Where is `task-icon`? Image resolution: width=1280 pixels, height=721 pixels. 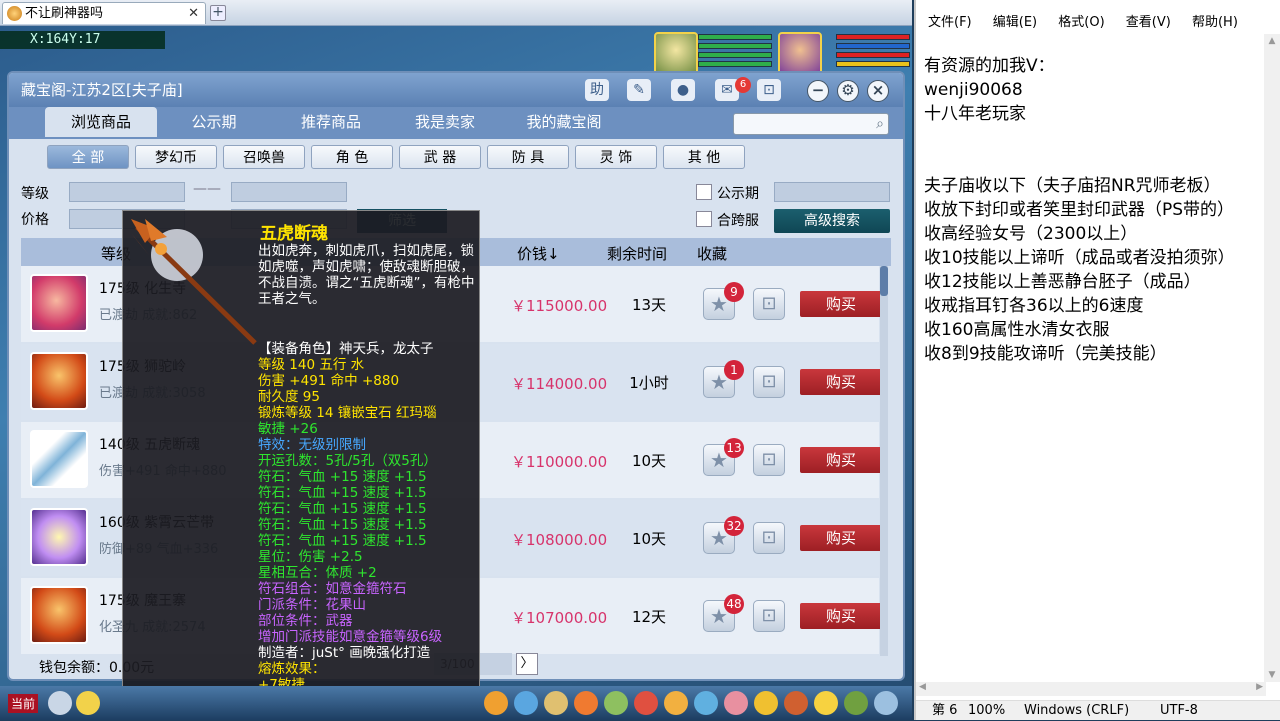 task-icon is located at coordinates (676, 703).